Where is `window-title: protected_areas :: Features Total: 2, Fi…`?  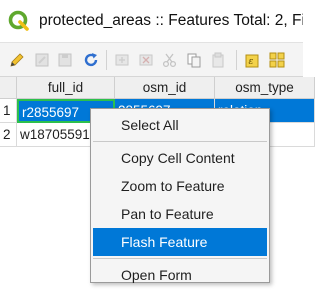 window-title: protected_areas :: Features Total: 2, Fi… is located at coordinates (171, 20).